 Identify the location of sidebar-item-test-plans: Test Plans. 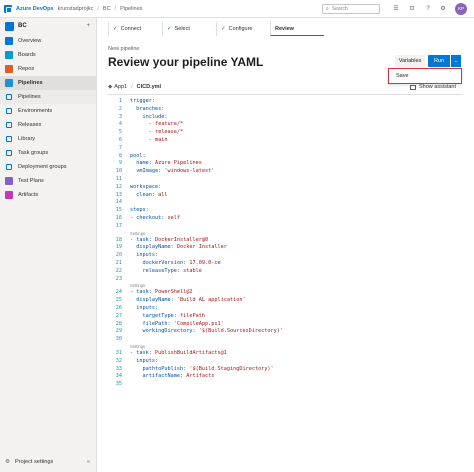
(48, 181).